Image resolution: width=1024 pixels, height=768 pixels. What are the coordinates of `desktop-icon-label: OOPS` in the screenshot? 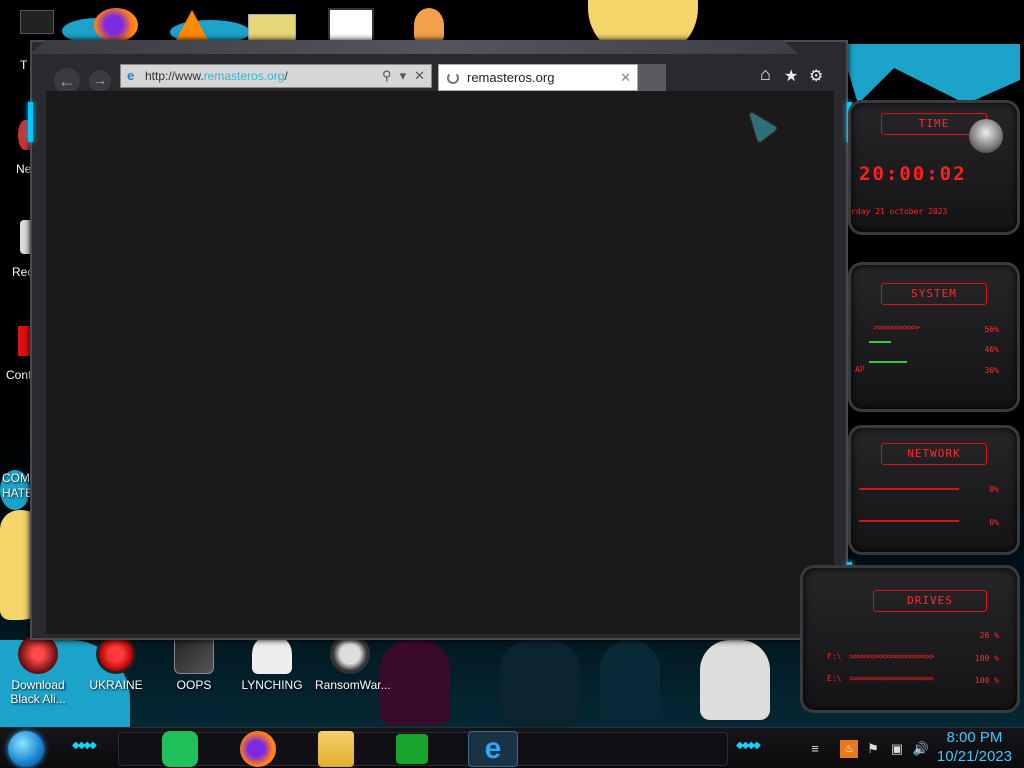 It's located at (194, 685).